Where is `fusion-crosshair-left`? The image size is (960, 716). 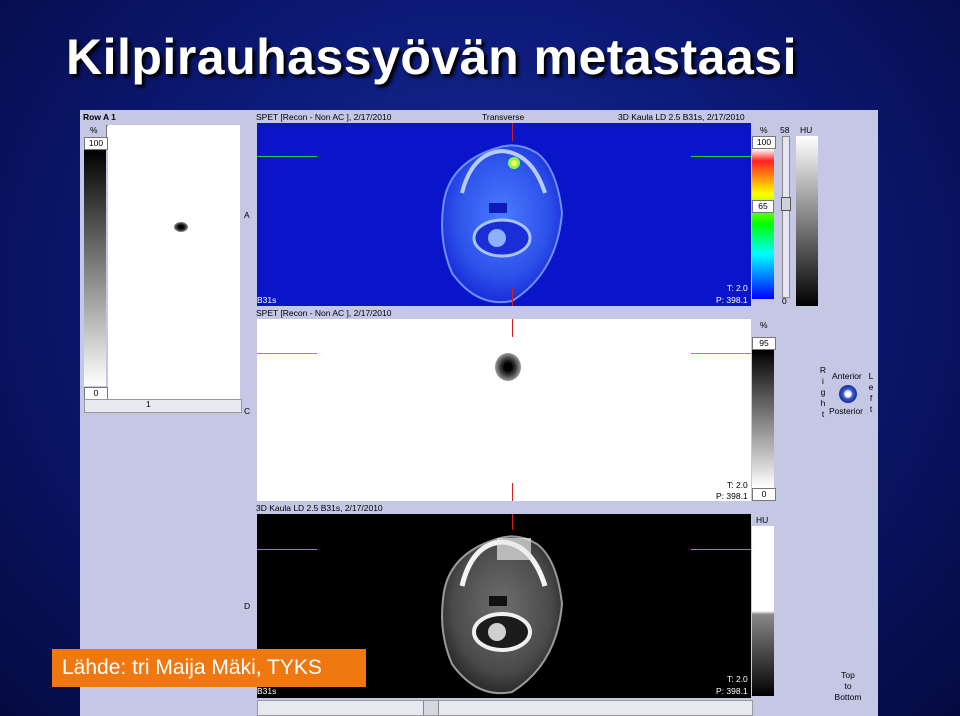 fusion-crosshair-left is located at coordinates (287, 156).